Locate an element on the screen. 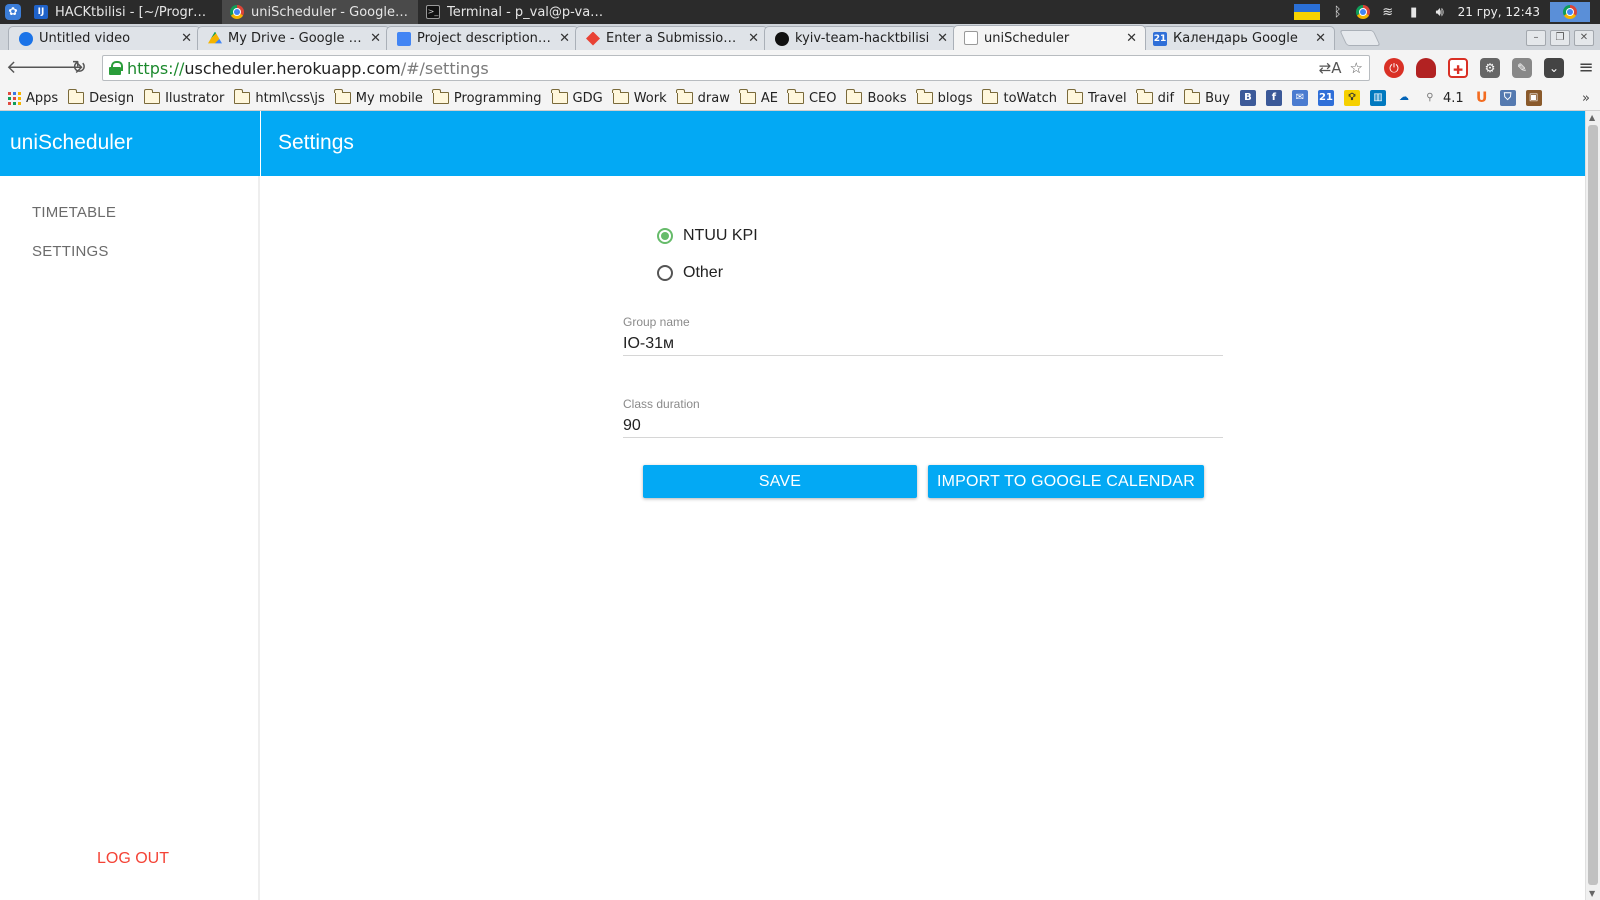  class-duration-field: Class duration is located at coordinates (923, 417).